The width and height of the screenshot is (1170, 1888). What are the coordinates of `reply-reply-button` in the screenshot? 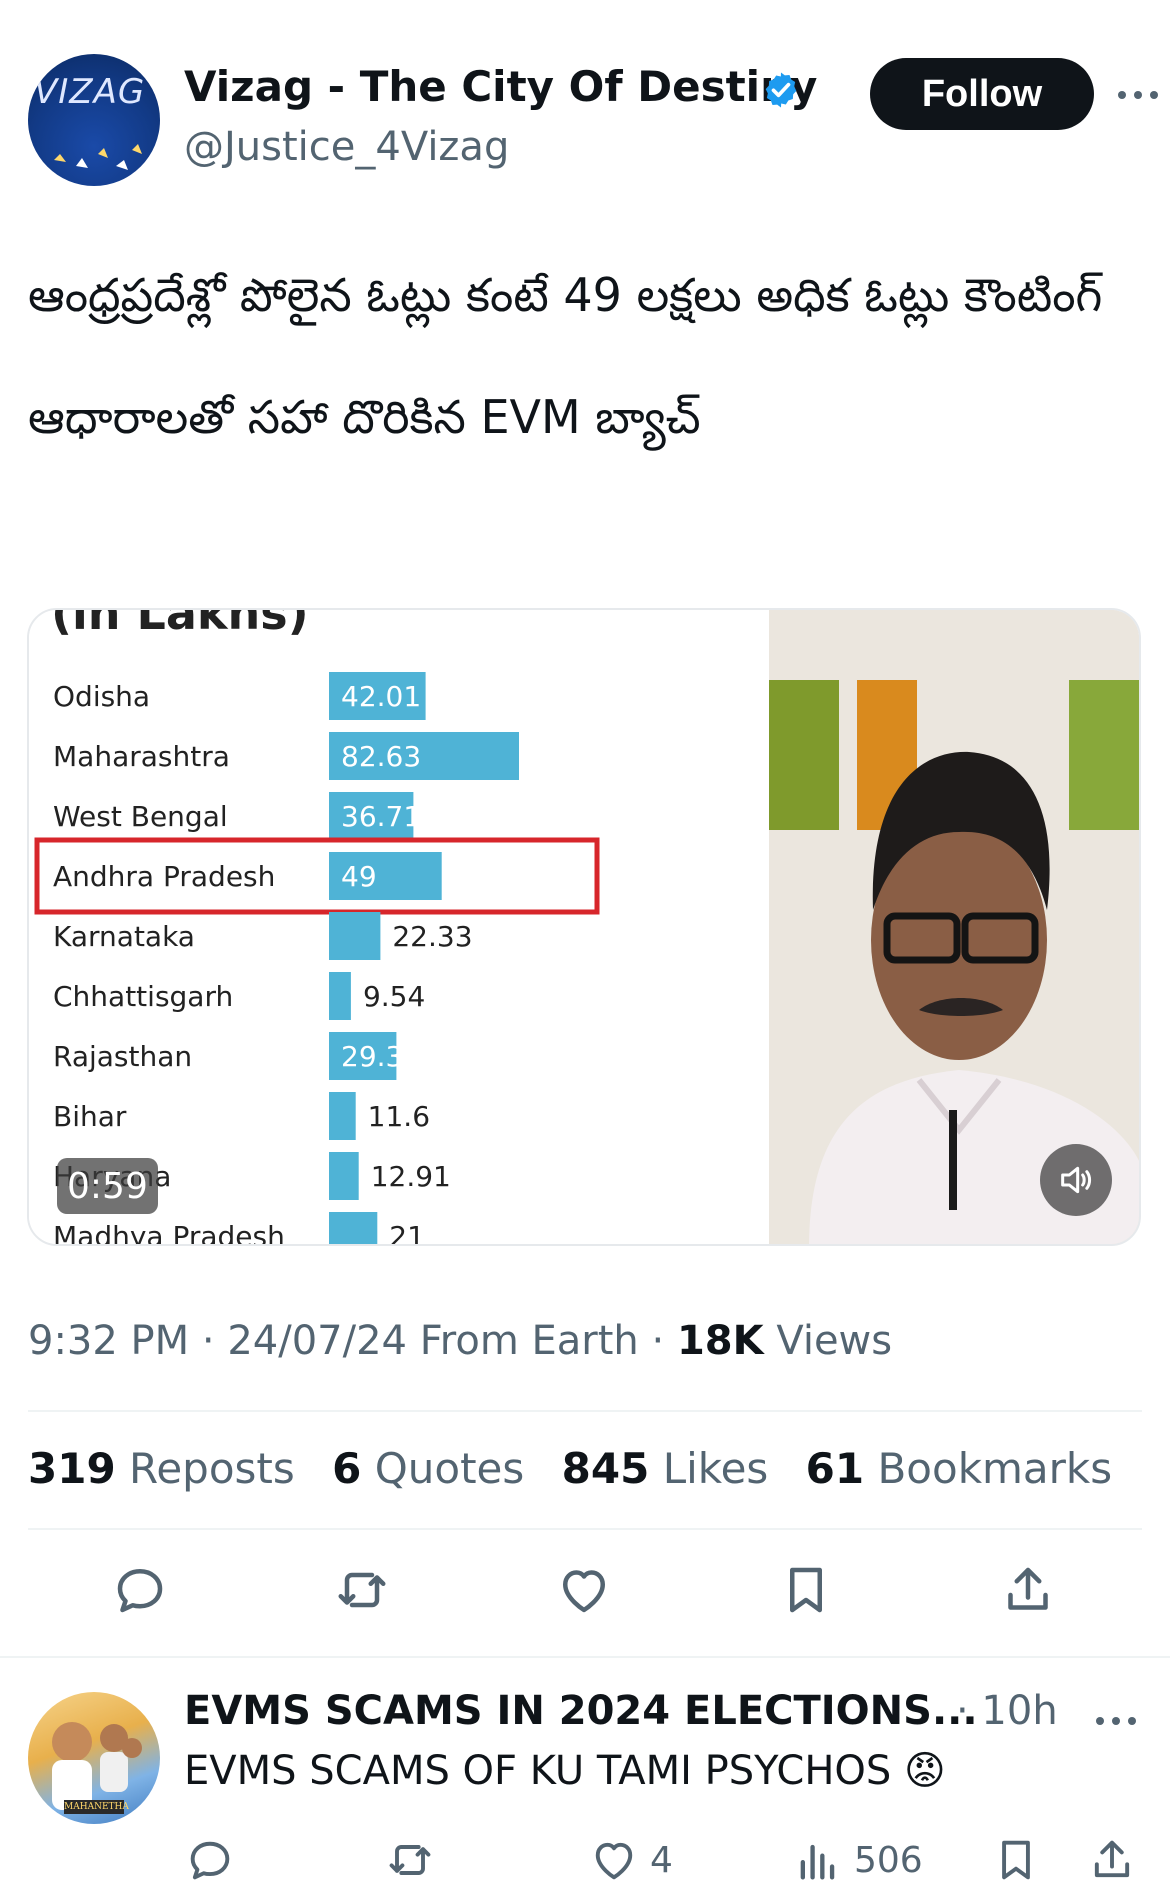 It's located at (210, 1860).